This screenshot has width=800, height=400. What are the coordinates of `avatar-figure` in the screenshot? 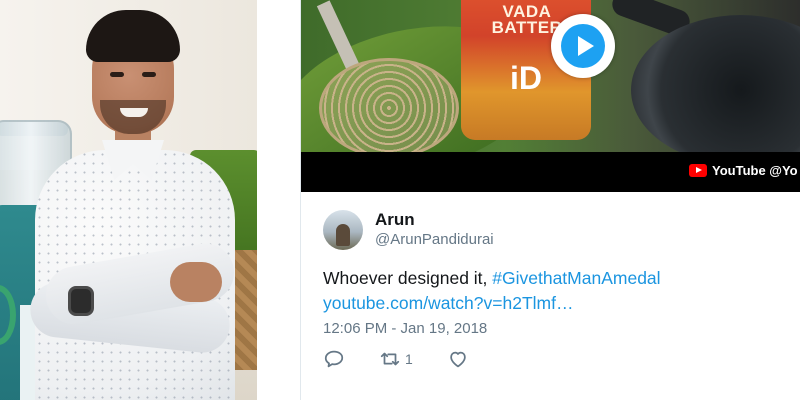 It's located at (343, 235).